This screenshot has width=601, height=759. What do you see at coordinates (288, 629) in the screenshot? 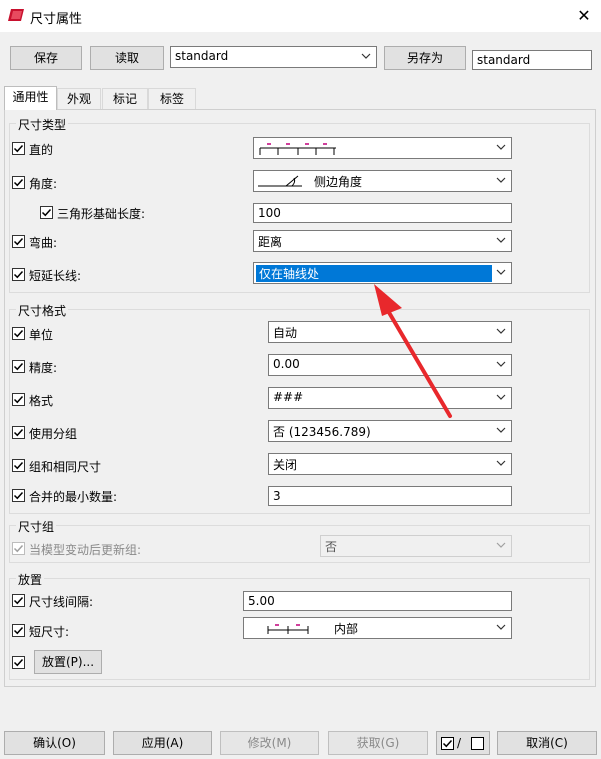
I see `short-dimension-icon` at bounding box center [288, 629].